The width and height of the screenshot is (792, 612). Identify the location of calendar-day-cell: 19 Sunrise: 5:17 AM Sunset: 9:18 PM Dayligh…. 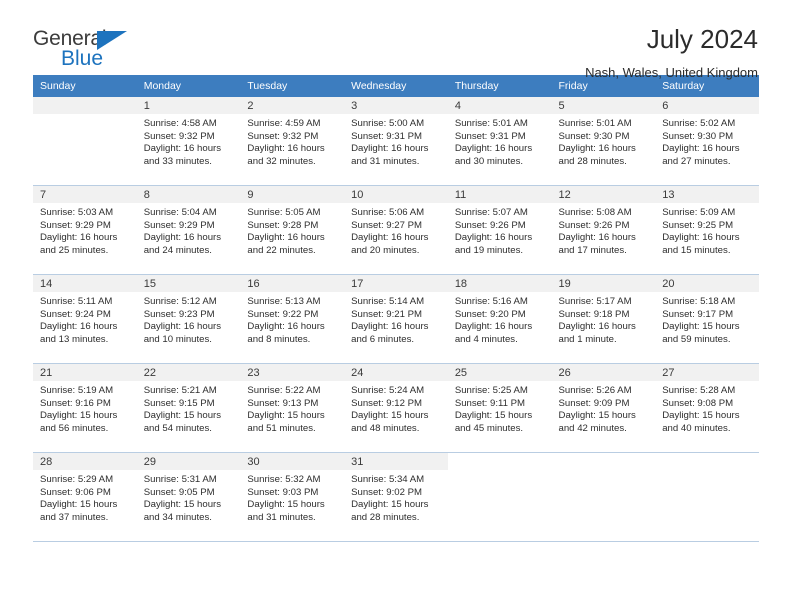
(603, 319).